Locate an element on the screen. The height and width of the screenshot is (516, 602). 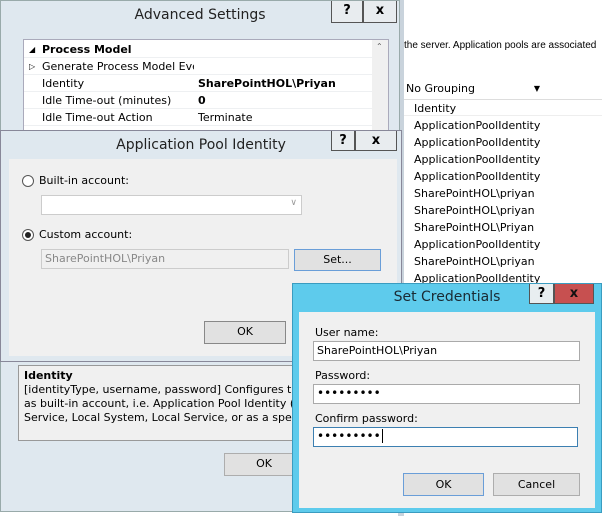
collapse-icon: ◢ is located at coordinates (32, 49).